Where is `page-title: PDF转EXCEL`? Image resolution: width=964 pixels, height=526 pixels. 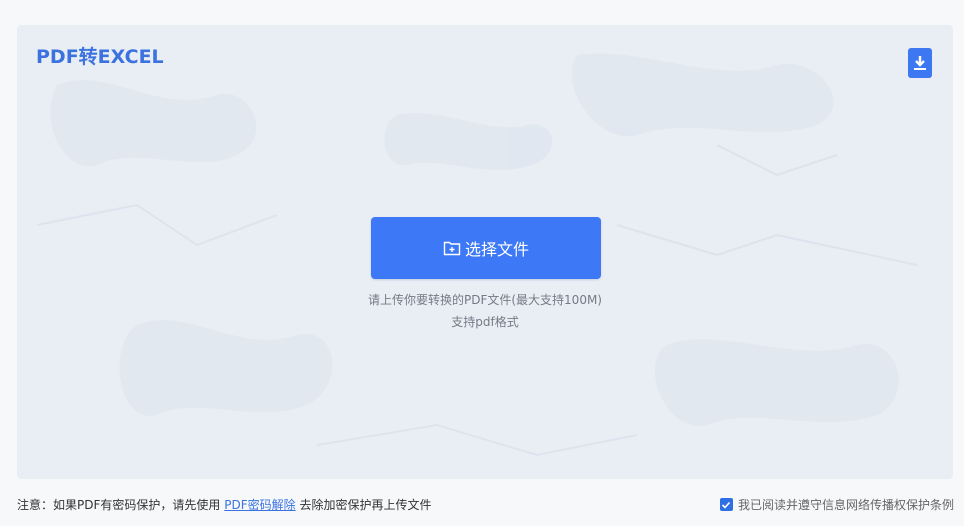
page-title: PDF转EXCEL is located at coordinates (100, 57).